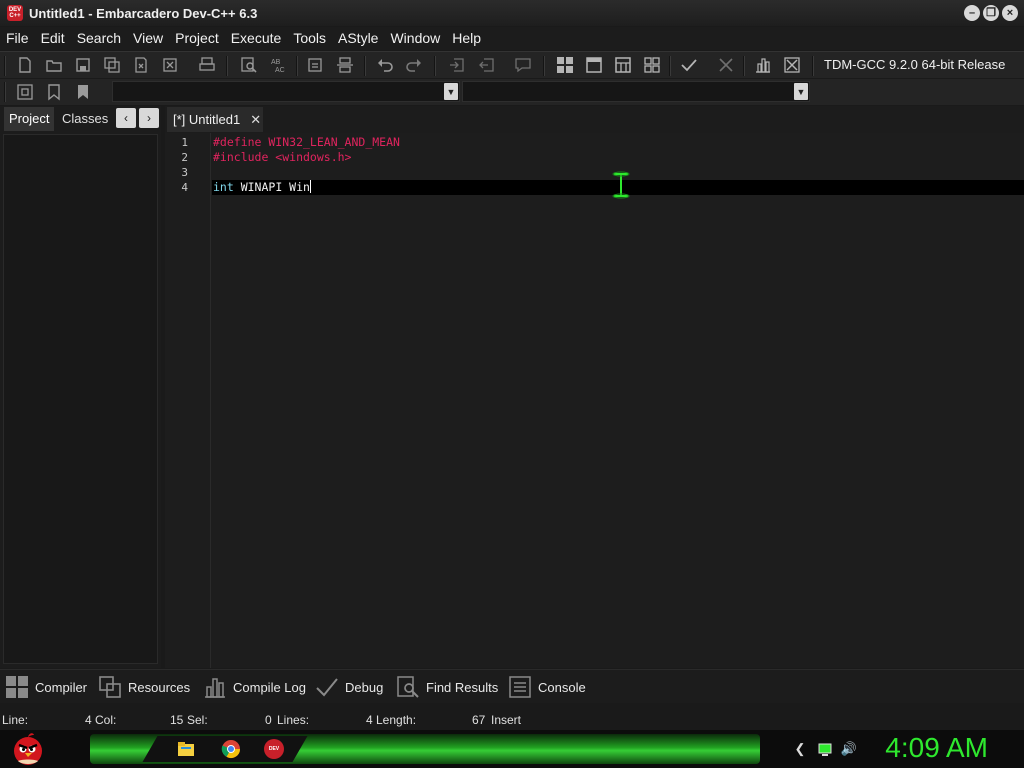 The image size is (1024, 768). I want to click on menu-astyle: AStyle, so click(358, 38).